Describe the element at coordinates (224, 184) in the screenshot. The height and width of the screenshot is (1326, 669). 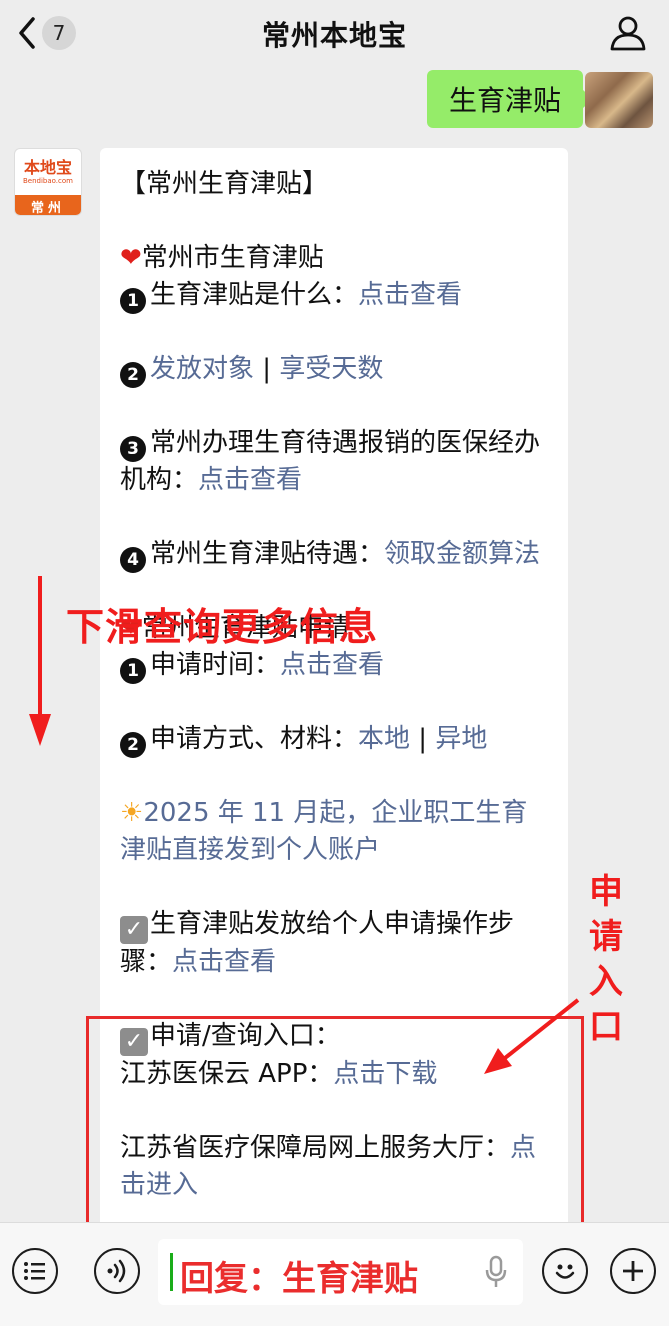
I see `message-title: 【常州生育津贴】` at that location.